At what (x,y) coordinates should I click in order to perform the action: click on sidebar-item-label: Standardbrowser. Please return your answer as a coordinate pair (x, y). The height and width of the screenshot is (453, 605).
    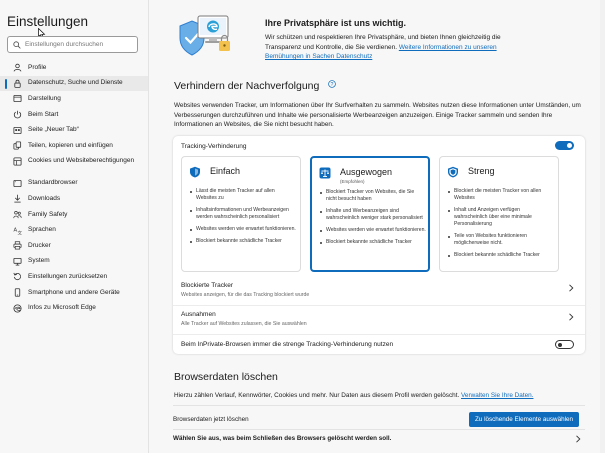
    Looking at the image, I should click on (53, 183).